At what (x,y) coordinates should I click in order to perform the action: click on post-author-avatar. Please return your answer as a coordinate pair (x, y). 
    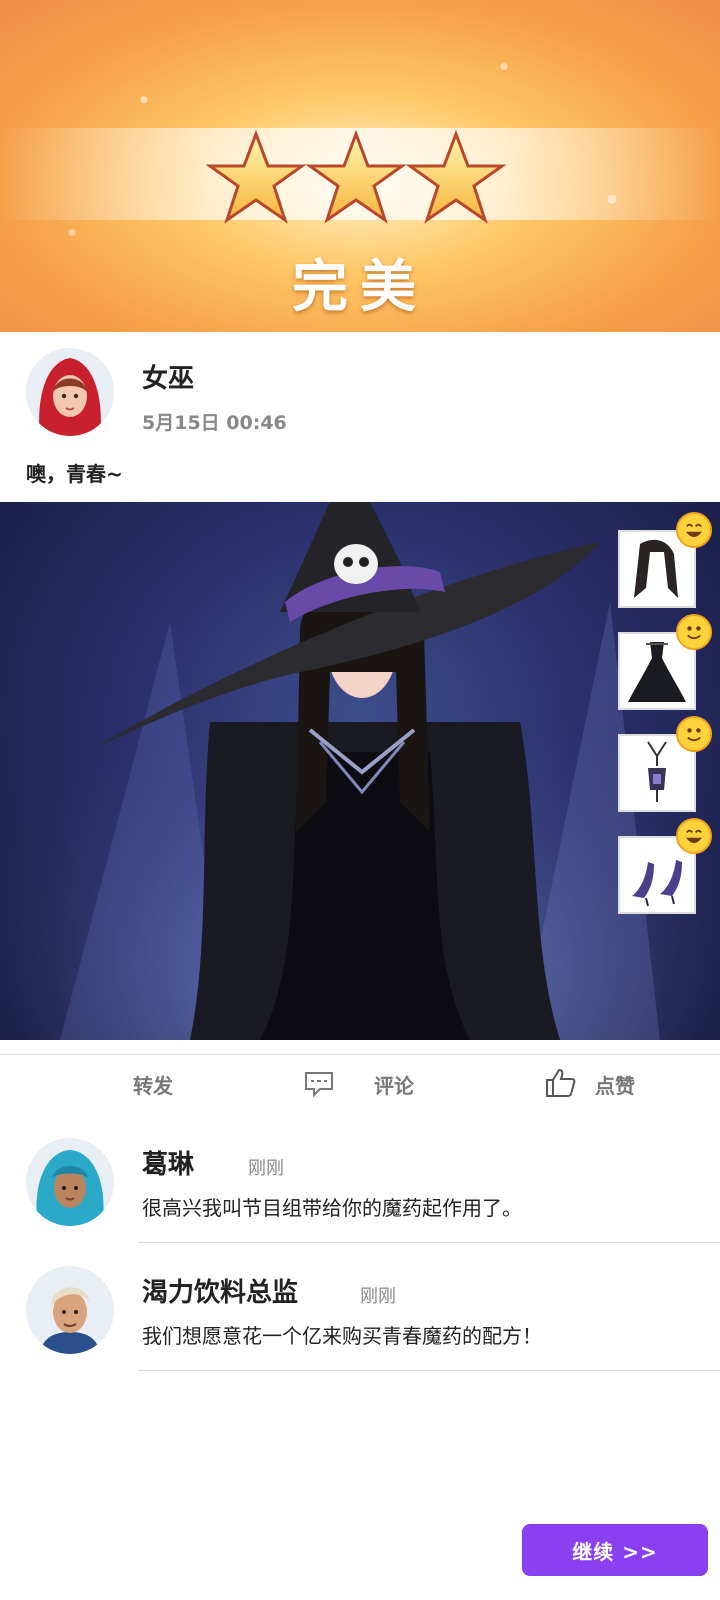
    Looking at the image, I should click on (70, 392).